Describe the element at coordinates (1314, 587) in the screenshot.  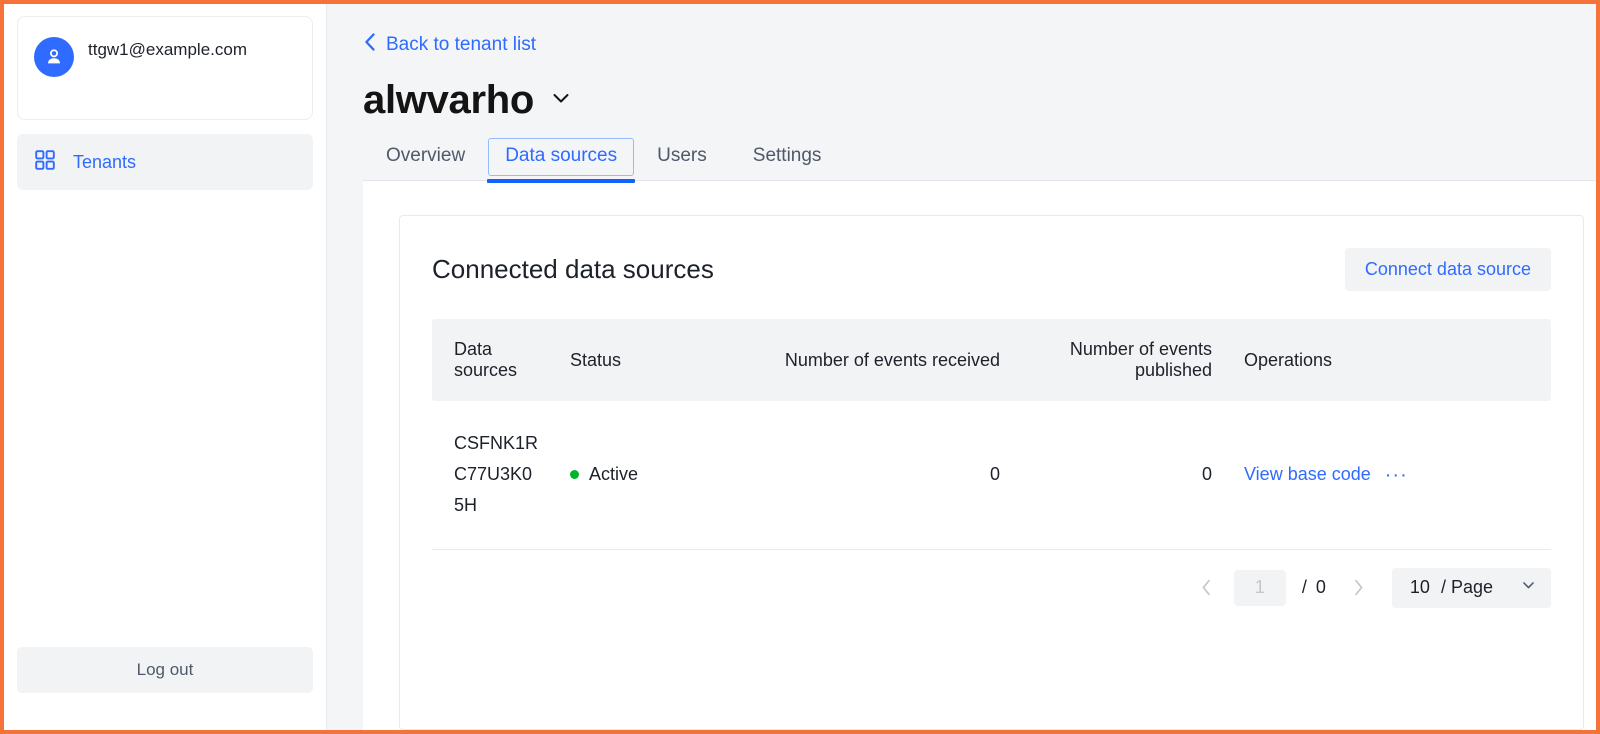
I see `pagination-total: / 0` at that location.